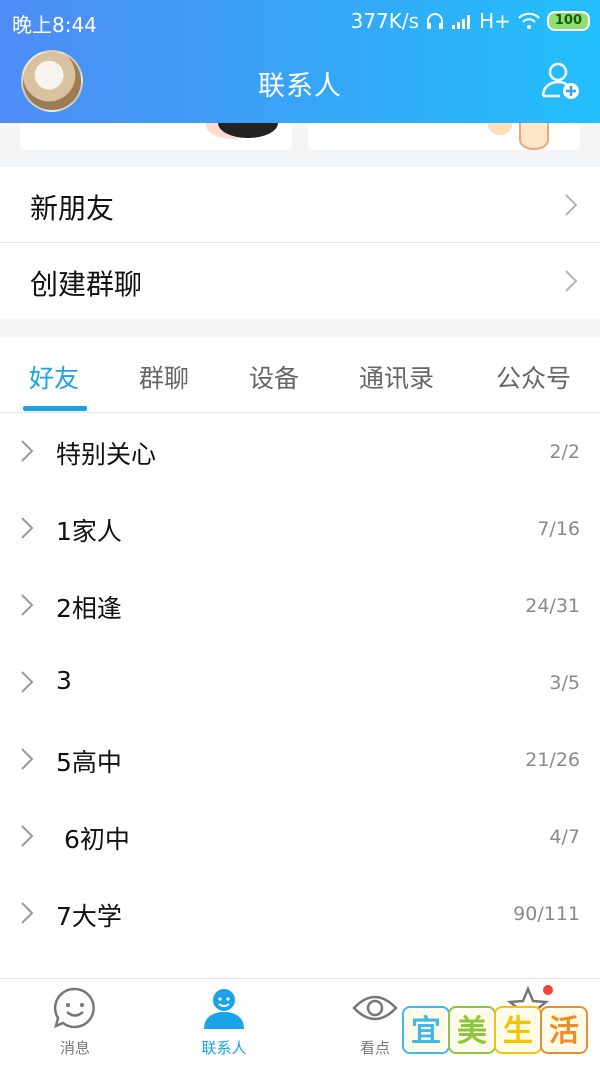 This screenshot has width=600, height=1067. I want to click on card-illustration-right, so click(518, 136).